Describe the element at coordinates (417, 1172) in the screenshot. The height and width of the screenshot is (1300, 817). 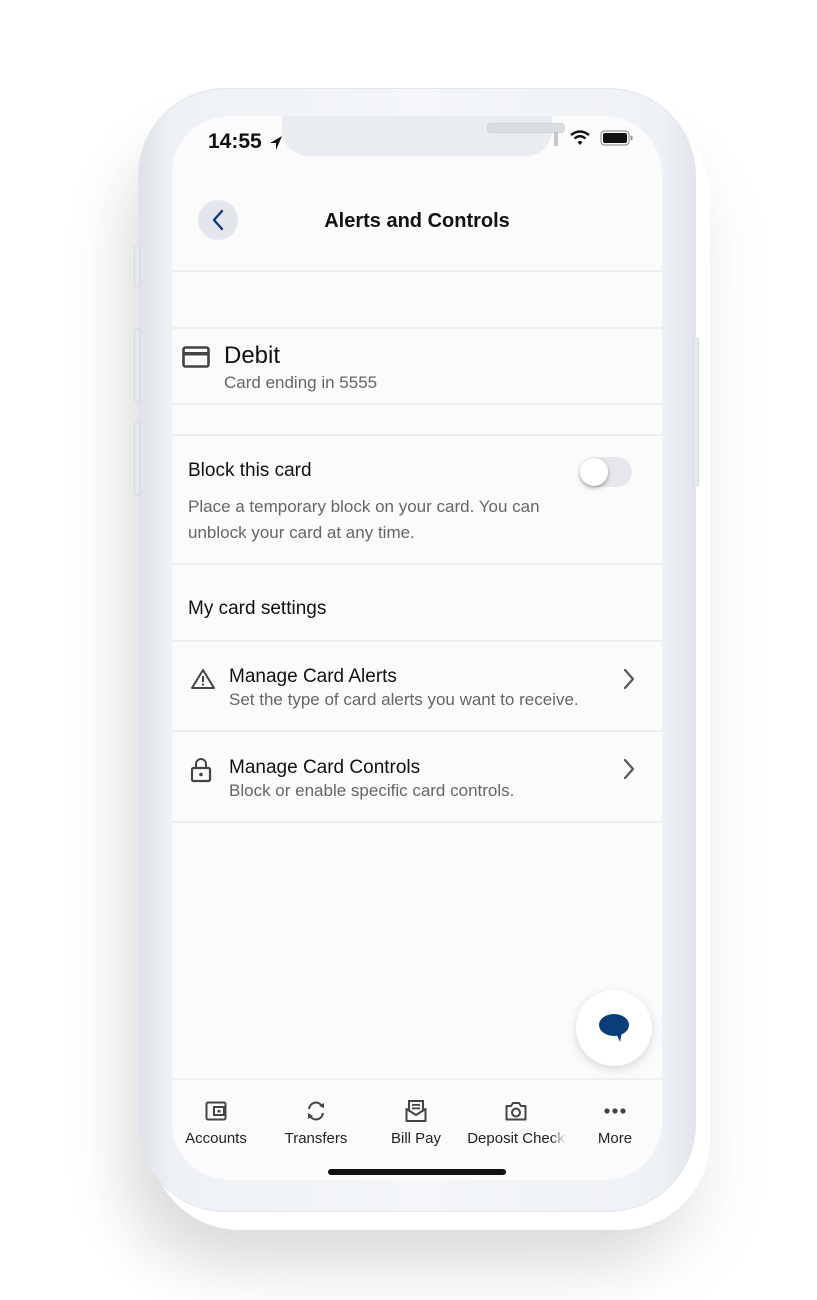
I see `home-indicator` at that location.